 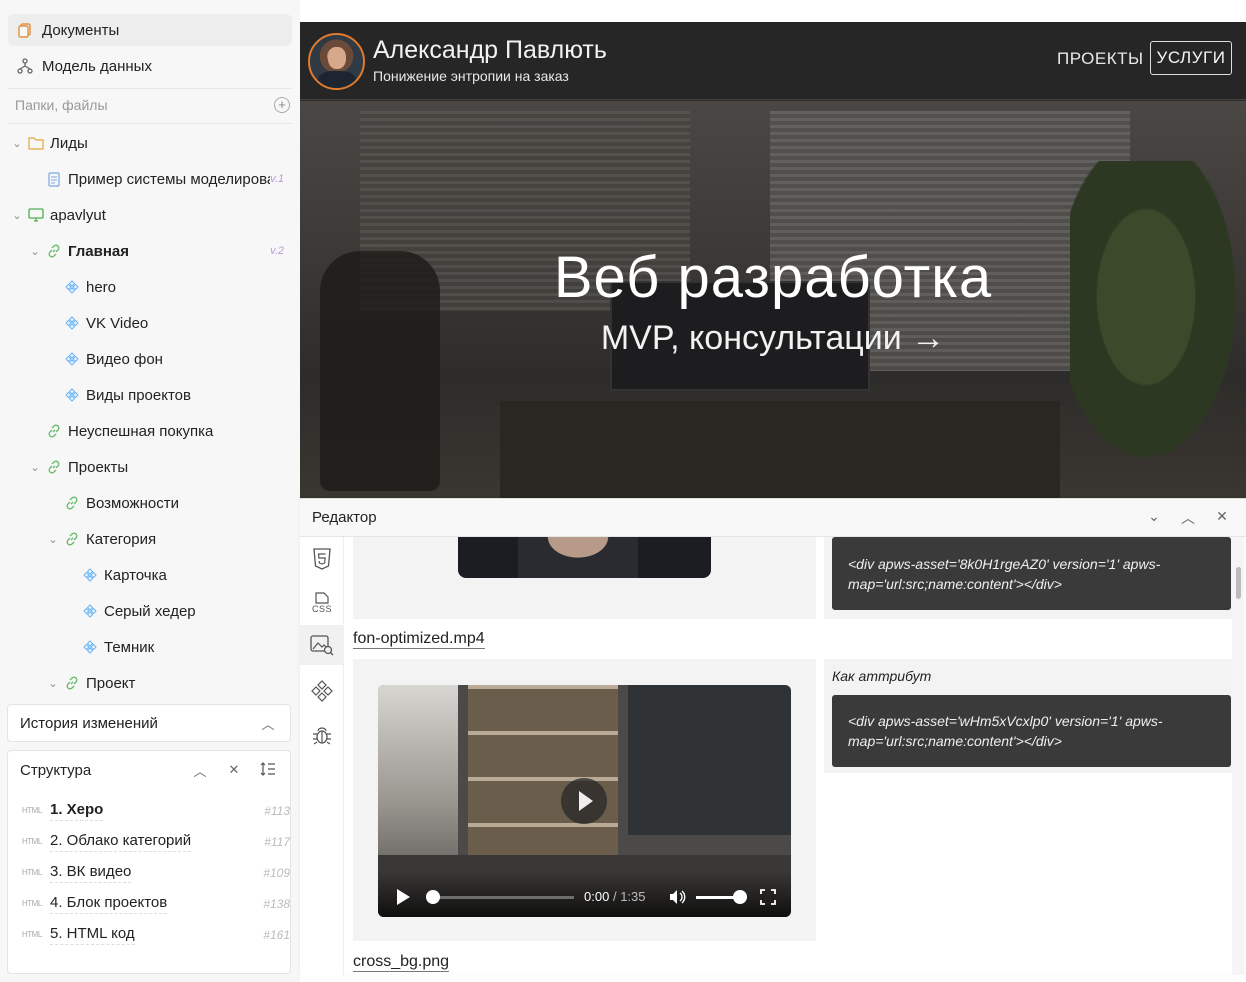 I want to click on tree-item-gray-header: Серый хедер, so click(x=139, y=611).